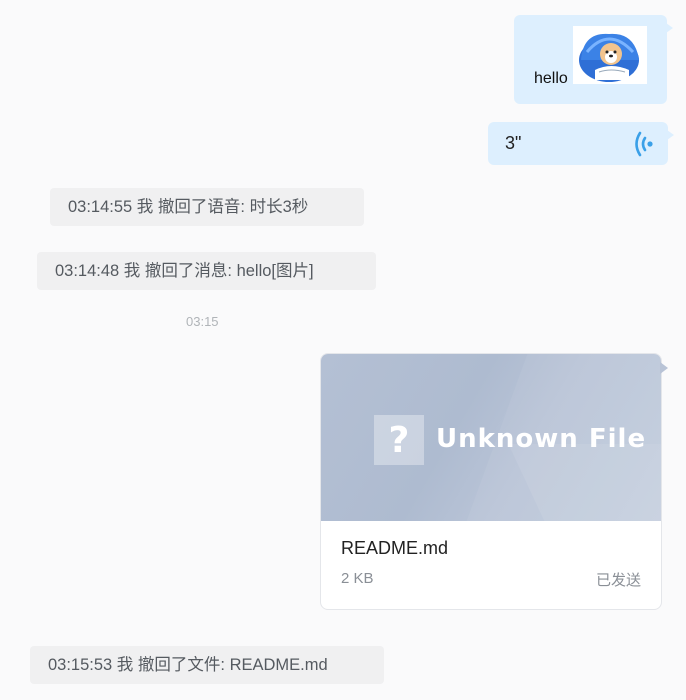  What do you see at coordinates (618, 580) in the screenshot?
I see `send-status: 已发送` at bounding box center [618, 580].